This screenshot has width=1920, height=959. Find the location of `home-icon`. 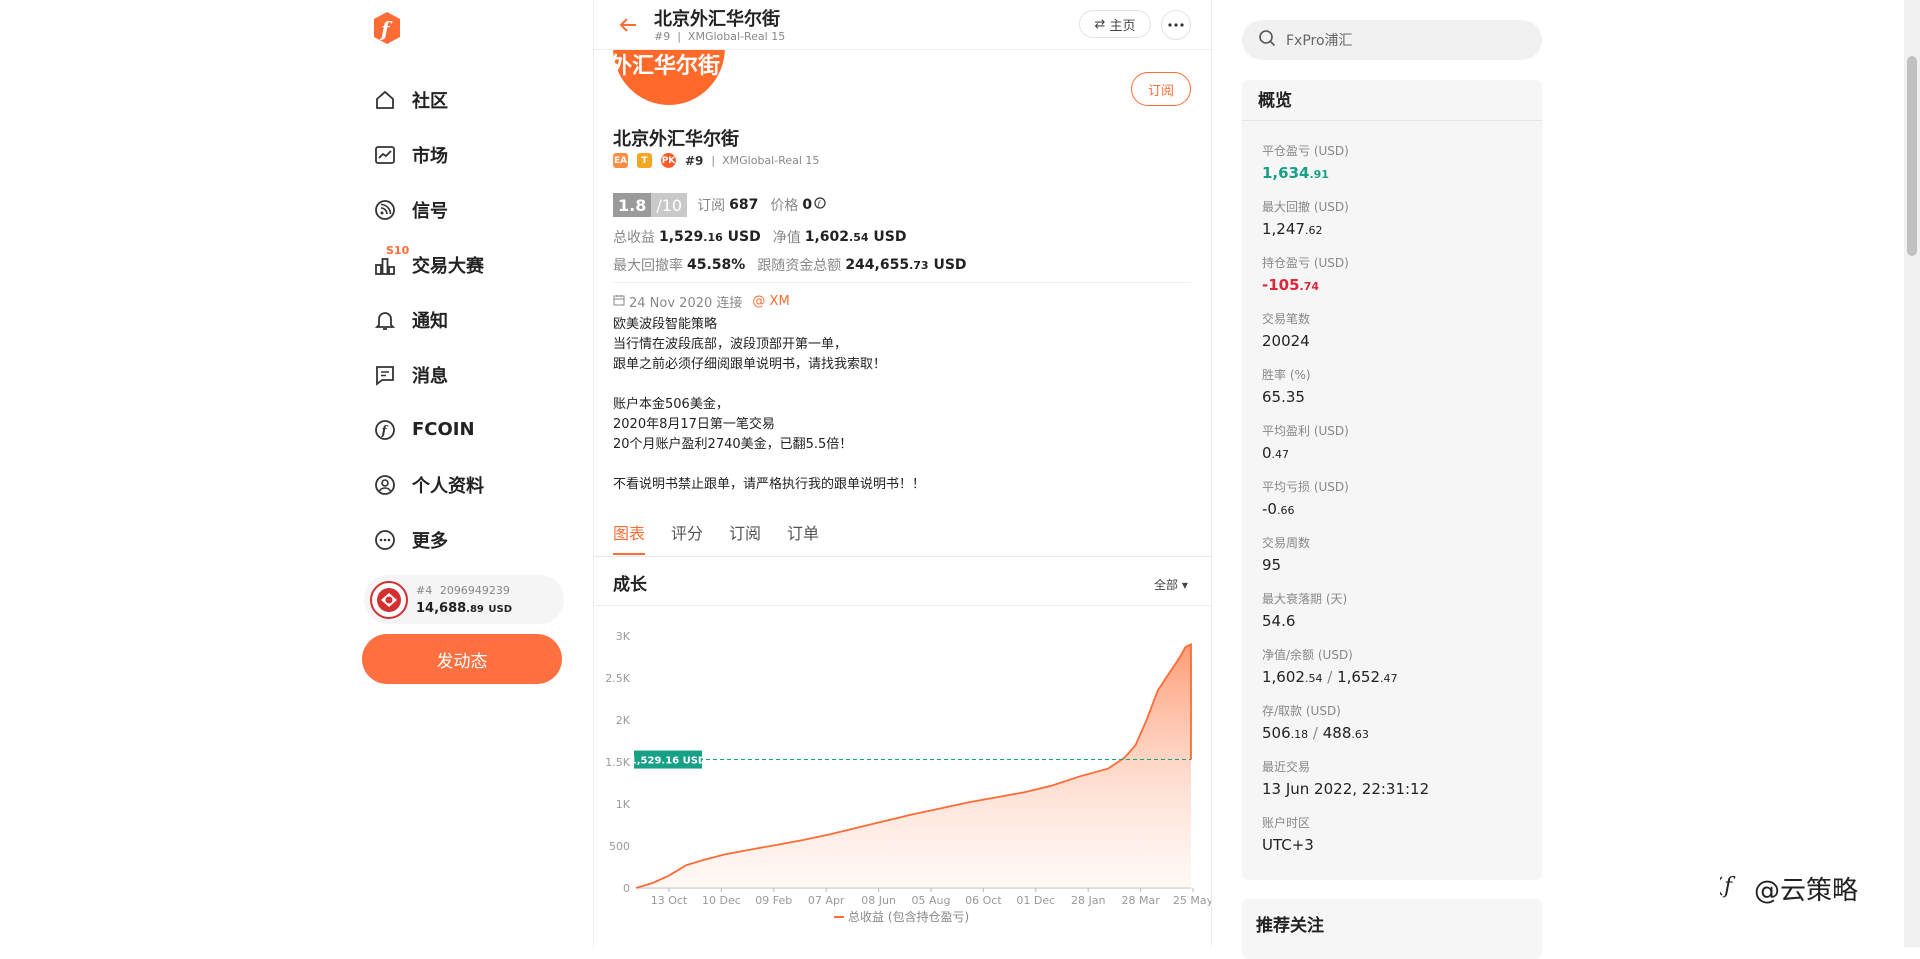

home-icon is located at coordinates (385, 100).